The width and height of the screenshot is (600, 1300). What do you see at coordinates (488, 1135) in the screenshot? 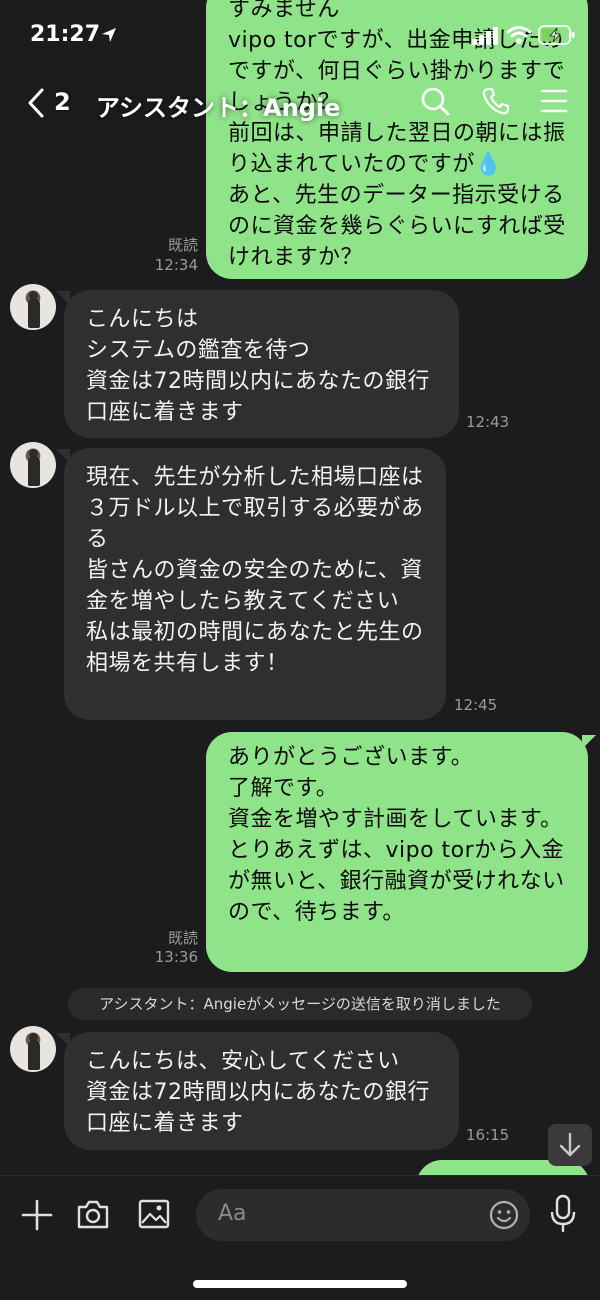
I see `message-time: 16:15` at bounding box center [488, 1135].